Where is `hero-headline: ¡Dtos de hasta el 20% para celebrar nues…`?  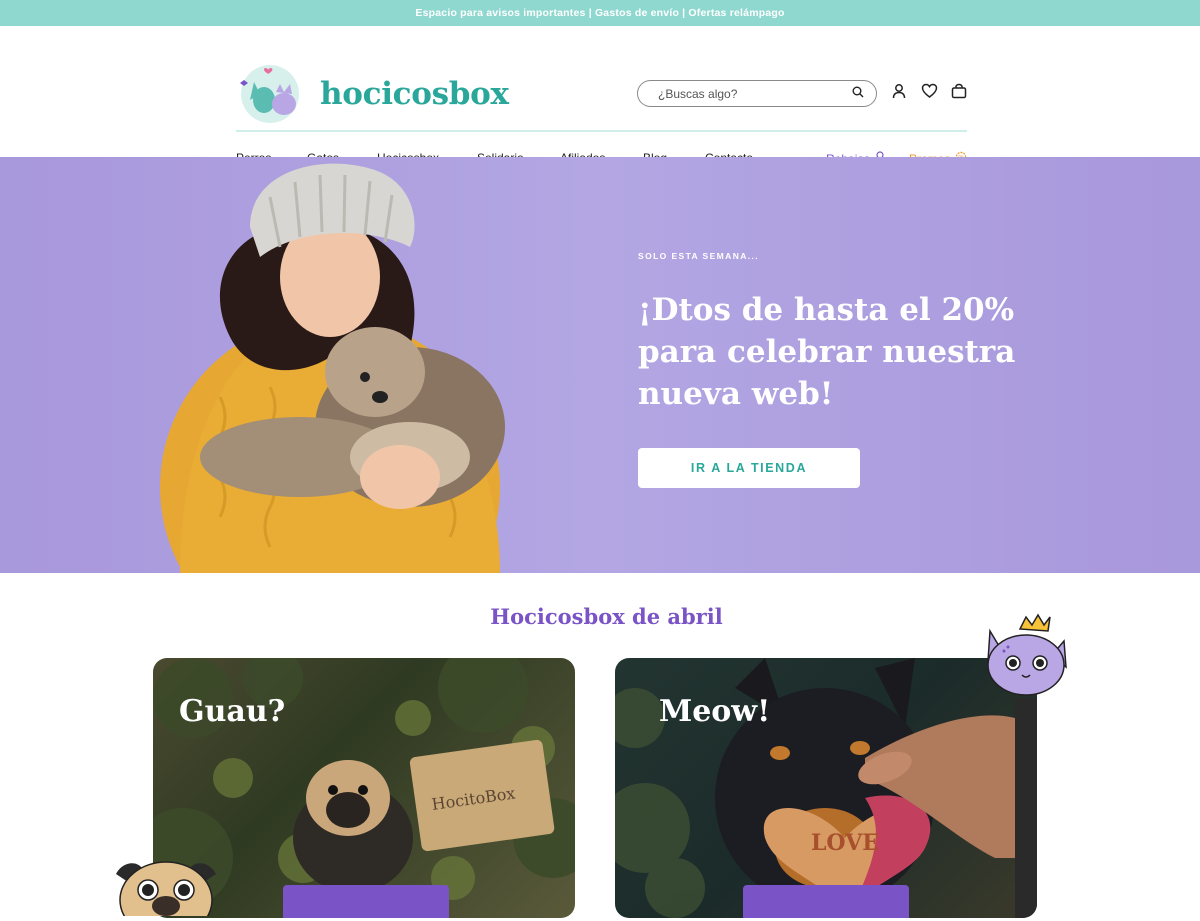
hero-headline: ¡Dtos de hasta el 20% para celebrar nues… is located at coordinates (827, 352).